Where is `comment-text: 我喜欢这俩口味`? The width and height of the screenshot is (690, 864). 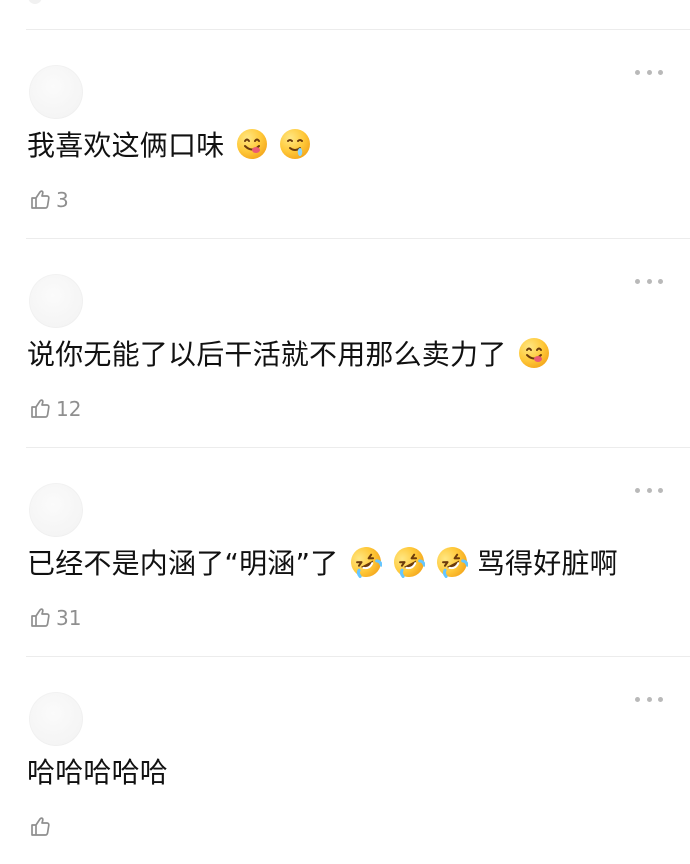 comment-text: 我喜欢这俩口味 is located at coordinates (169, 146).